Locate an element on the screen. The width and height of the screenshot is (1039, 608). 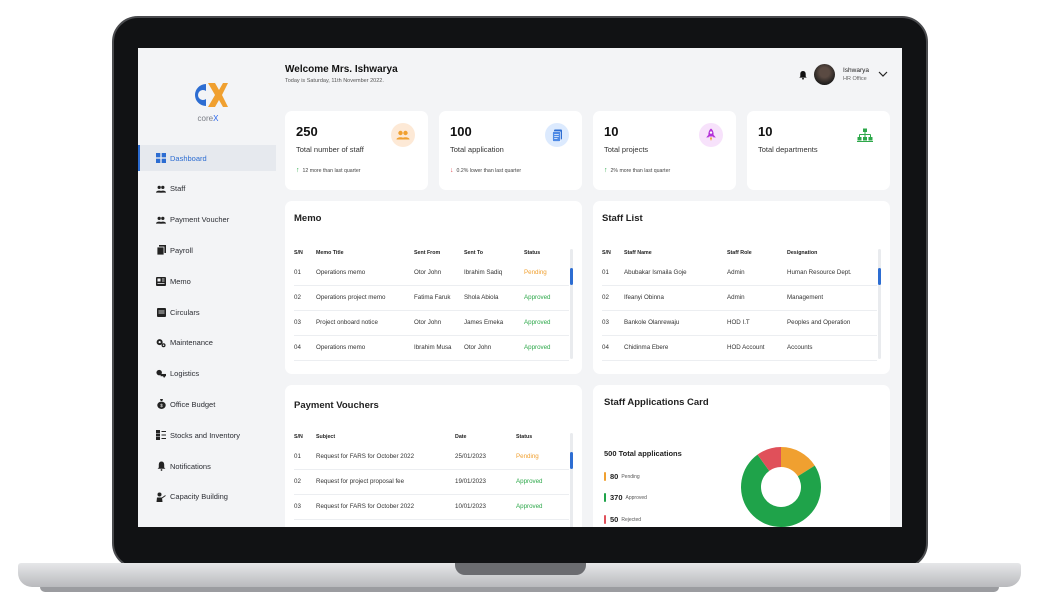
applications-donut-chart is located at coordinates (781, 487).